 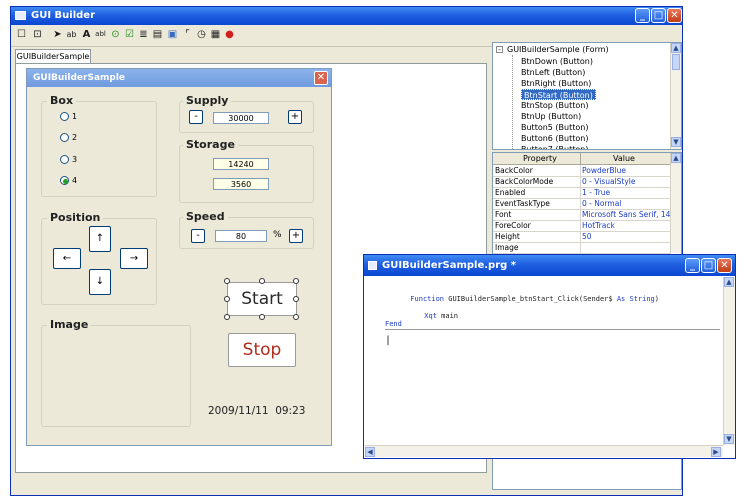 I want to click on close-button: ✕, so click(x=674, y=15).